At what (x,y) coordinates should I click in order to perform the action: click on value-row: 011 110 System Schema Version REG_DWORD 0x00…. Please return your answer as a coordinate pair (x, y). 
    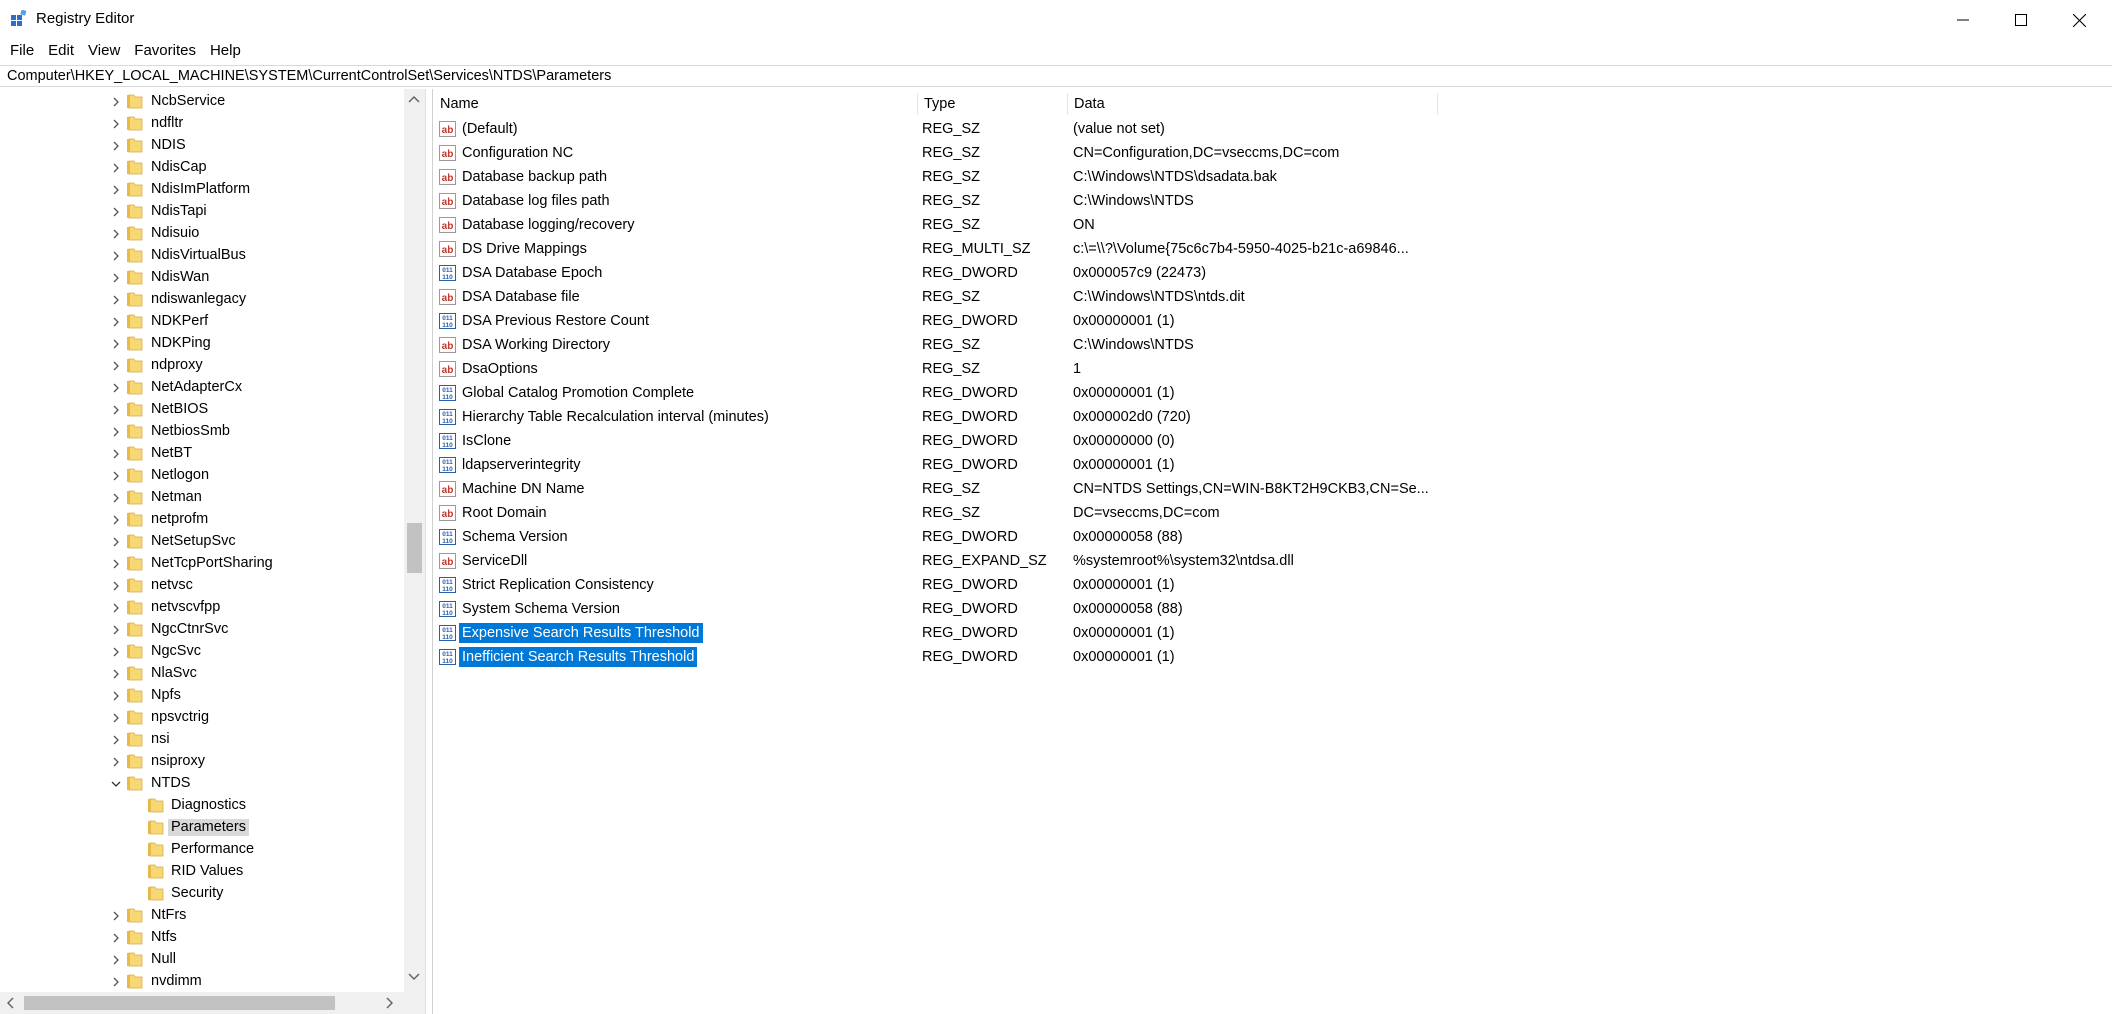
    Looking at the image, I should click on (933, 609).